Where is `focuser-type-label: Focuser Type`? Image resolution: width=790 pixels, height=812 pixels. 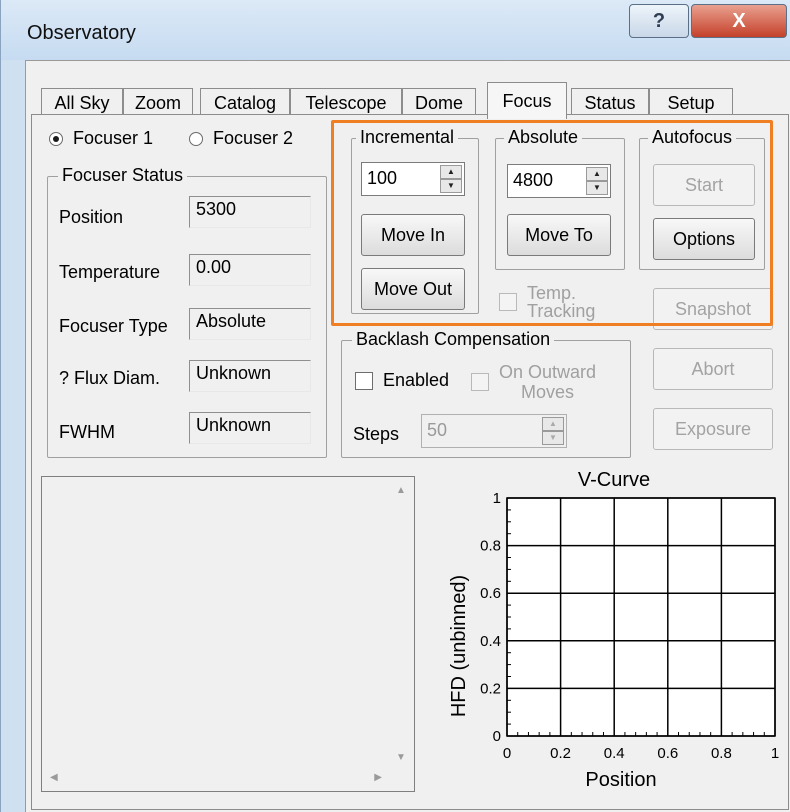
focuser-type-label: Focuser Type is located at coordinates (113, 326).